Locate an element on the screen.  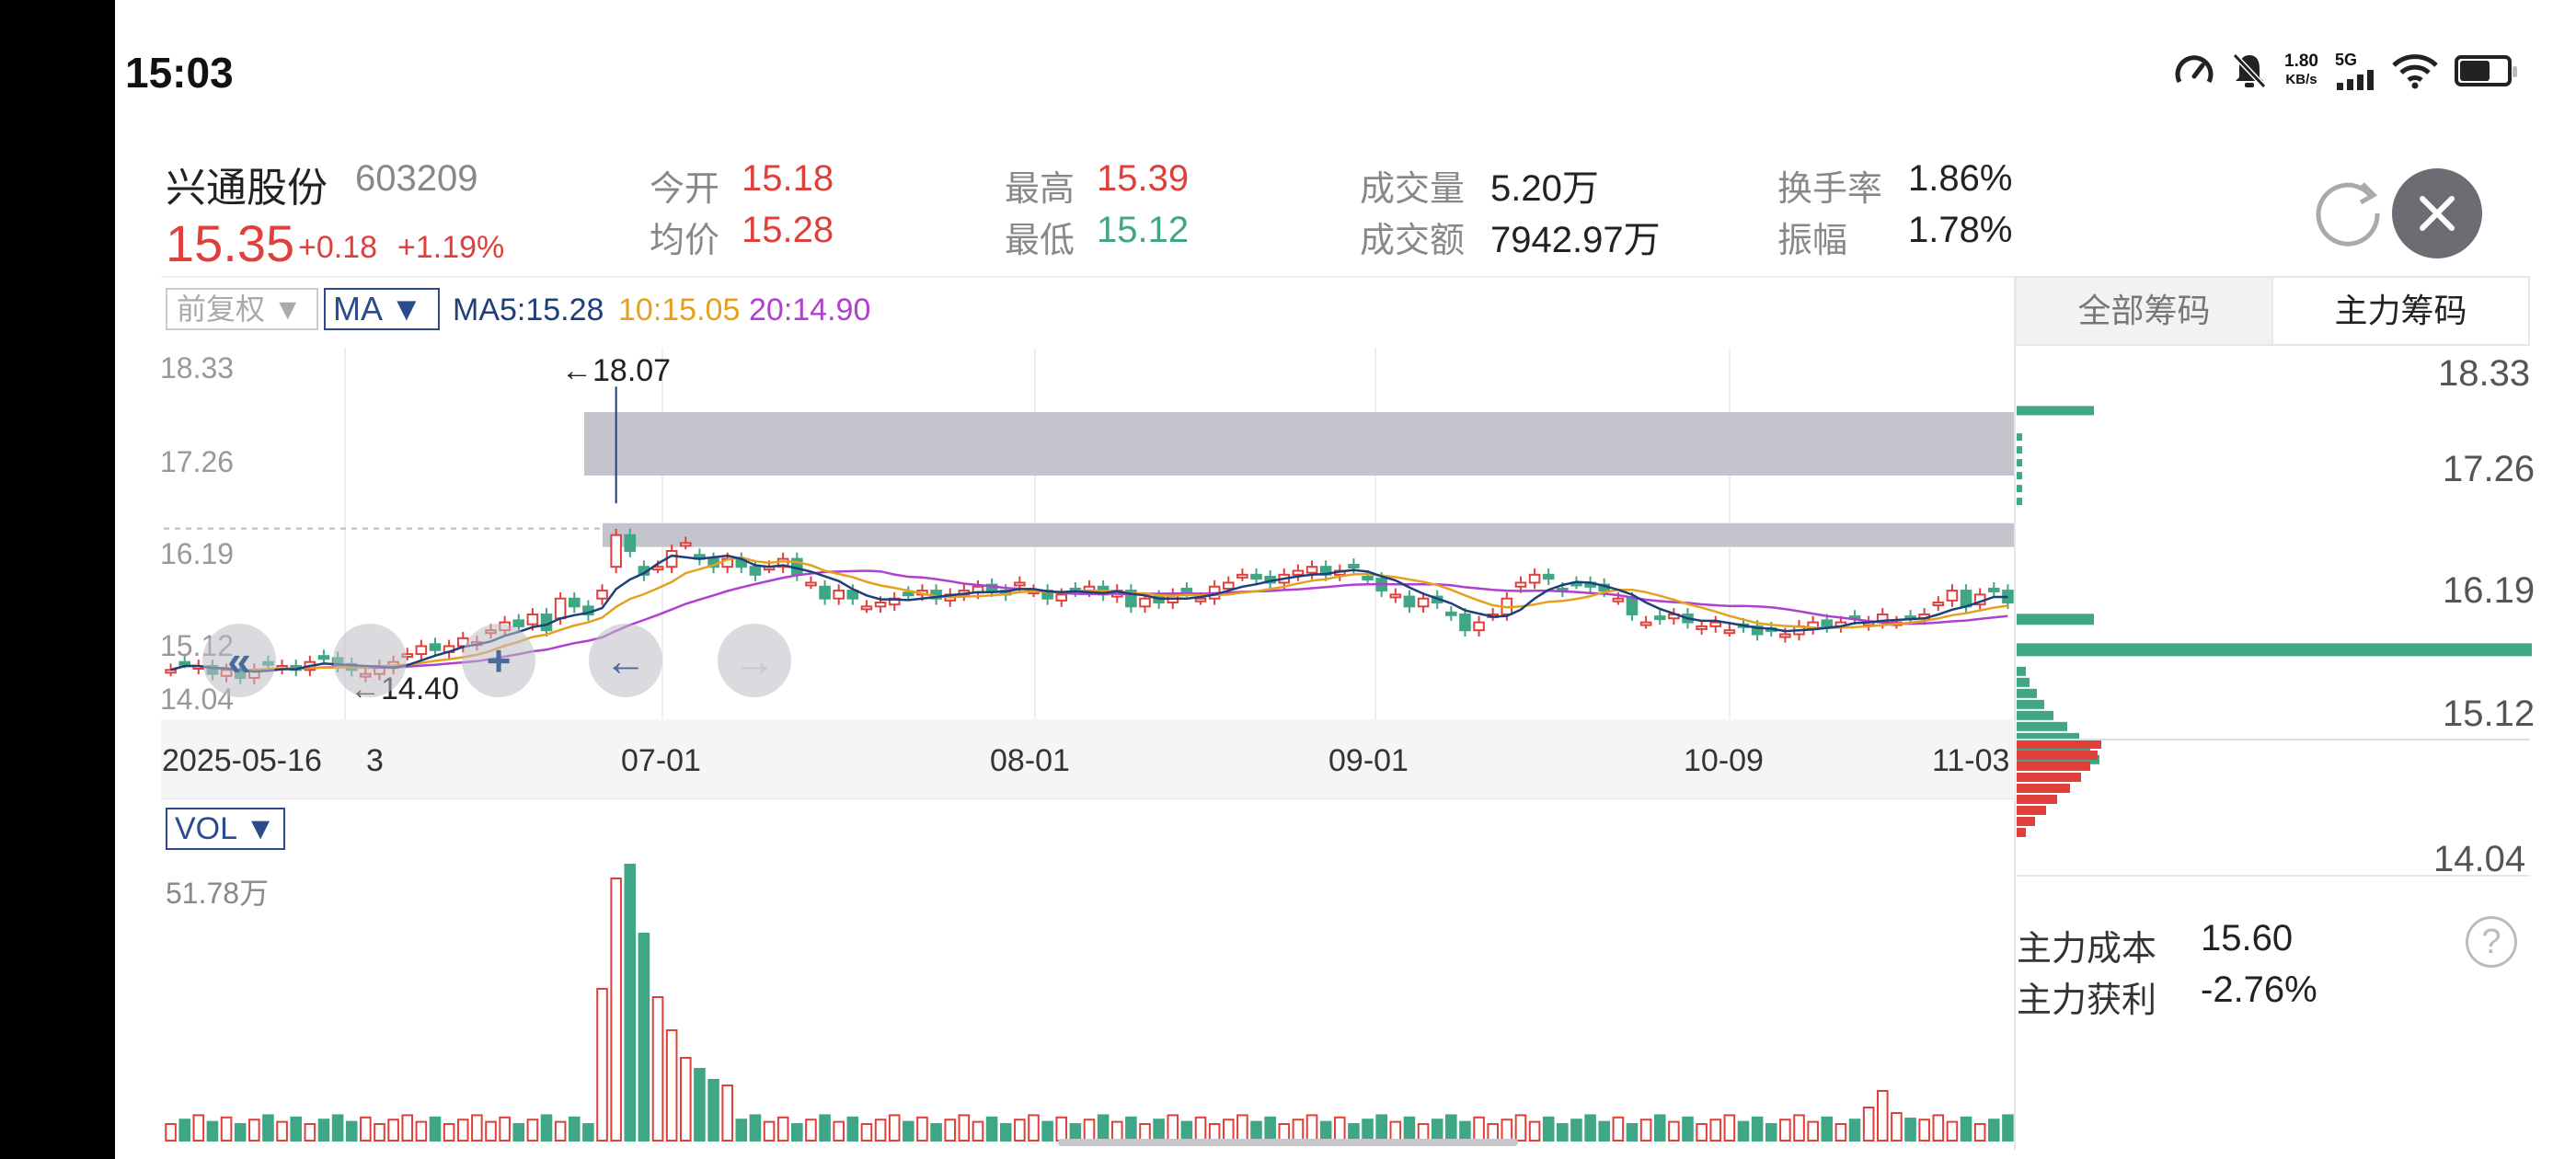
ma5-line is located at coordinates (1089, 613).